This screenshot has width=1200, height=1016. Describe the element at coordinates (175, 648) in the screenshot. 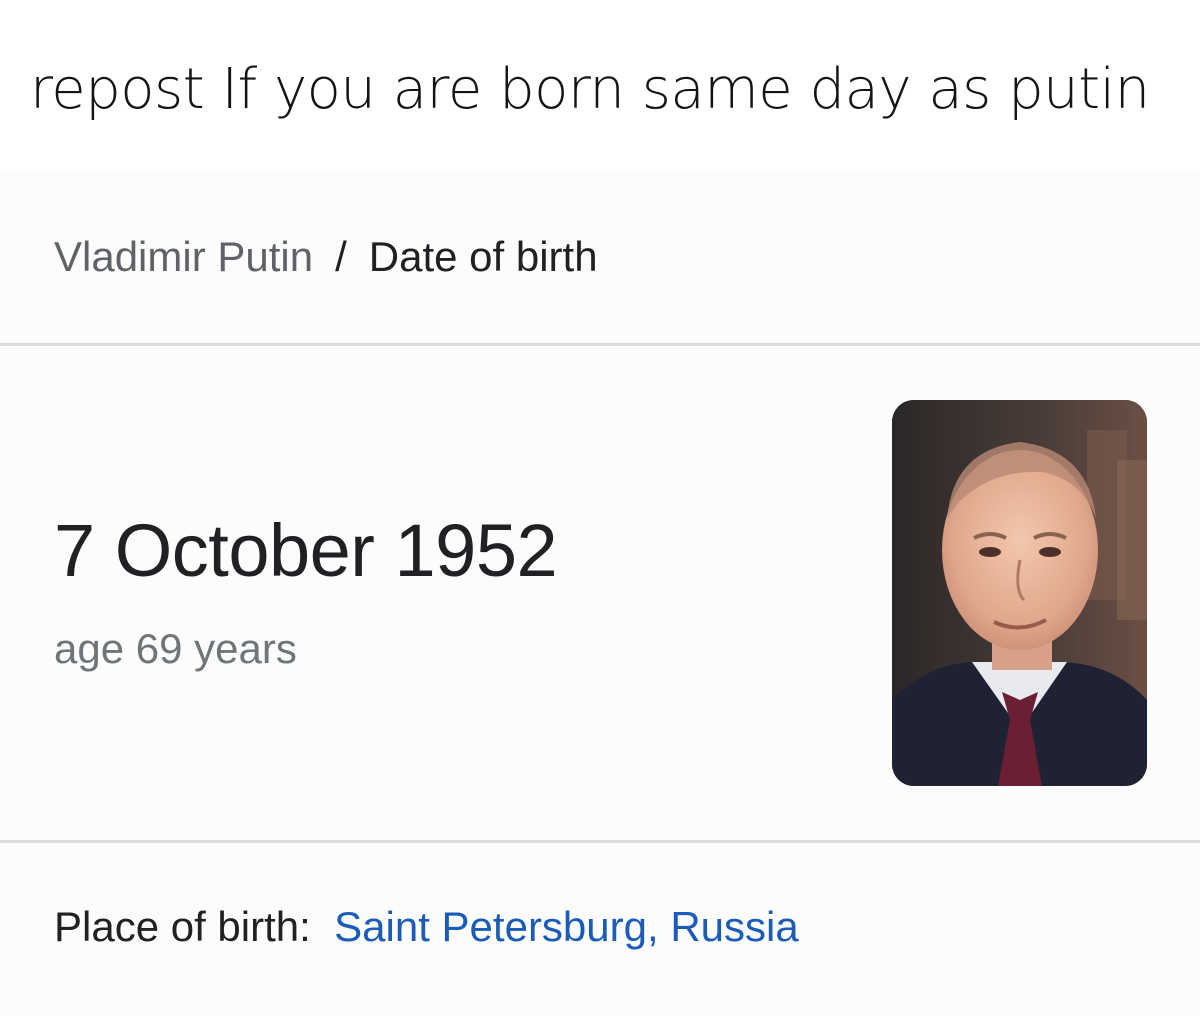

I see `answer-age: age 69 years` at that location.